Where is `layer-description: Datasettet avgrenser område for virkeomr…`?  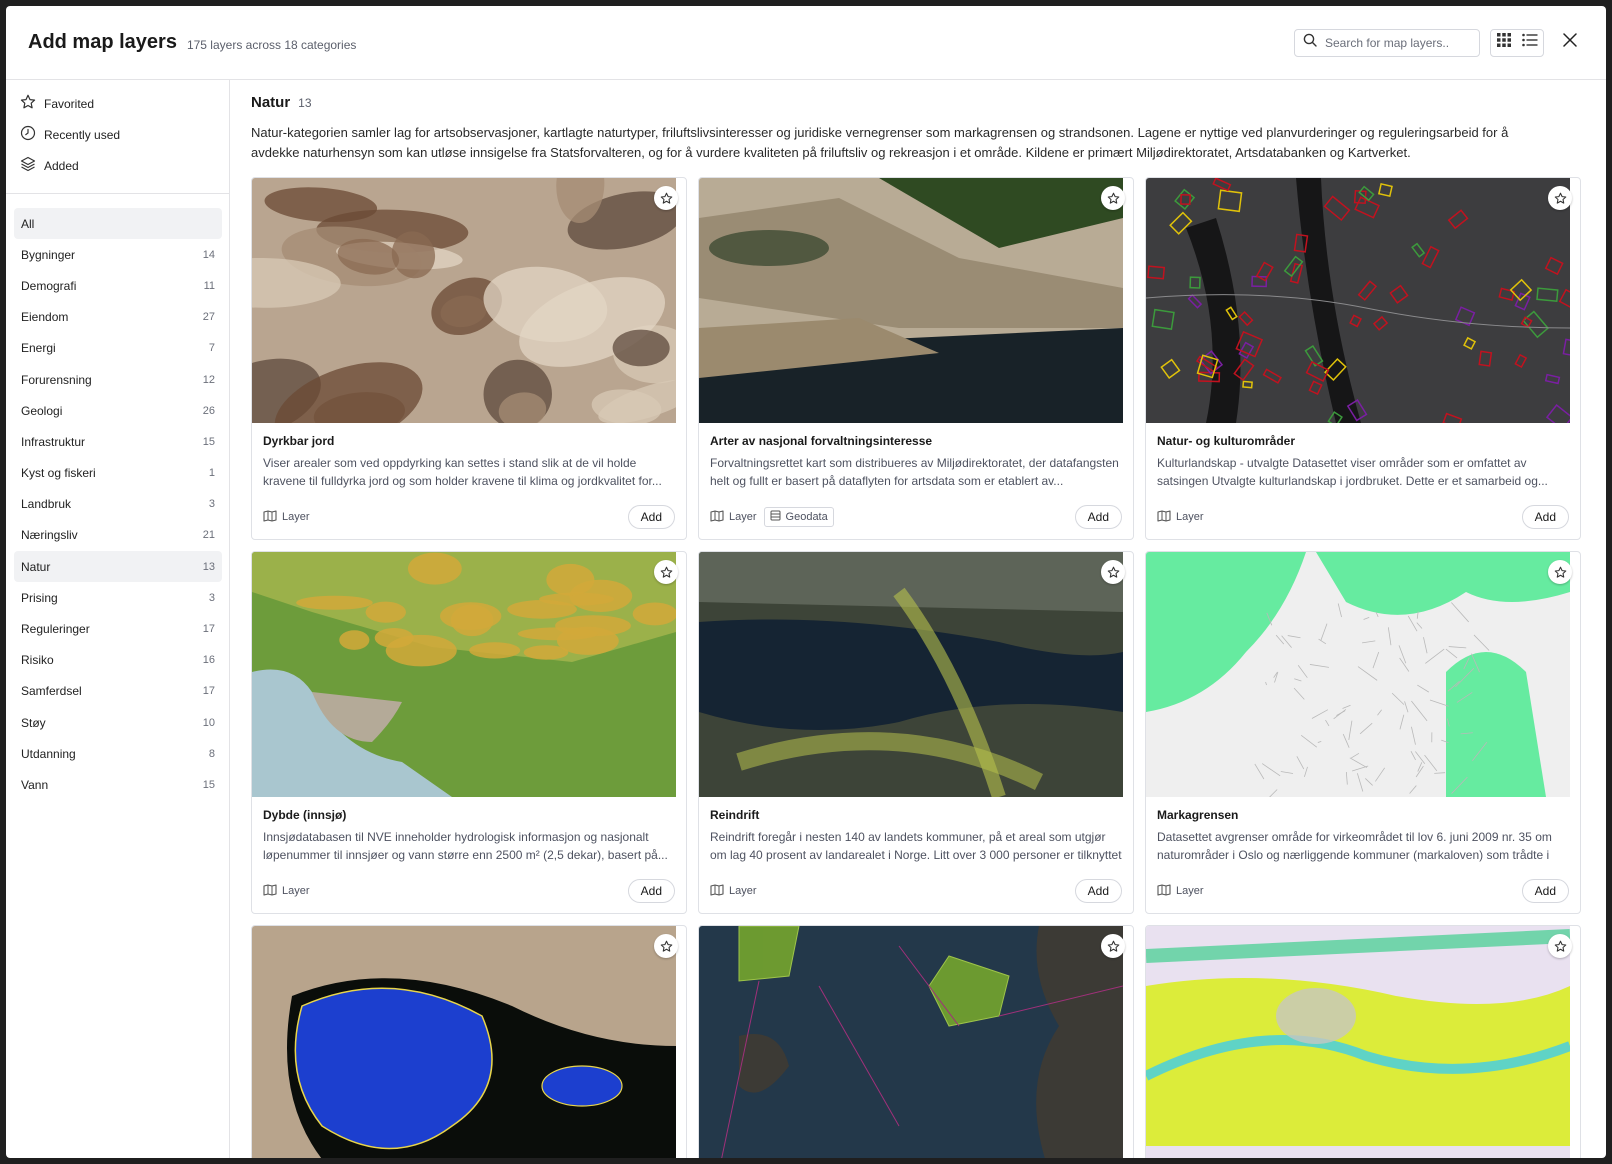
layer-description: Datasettet avgrenser område for virkeomr… is located at coordinates (1354, 846).